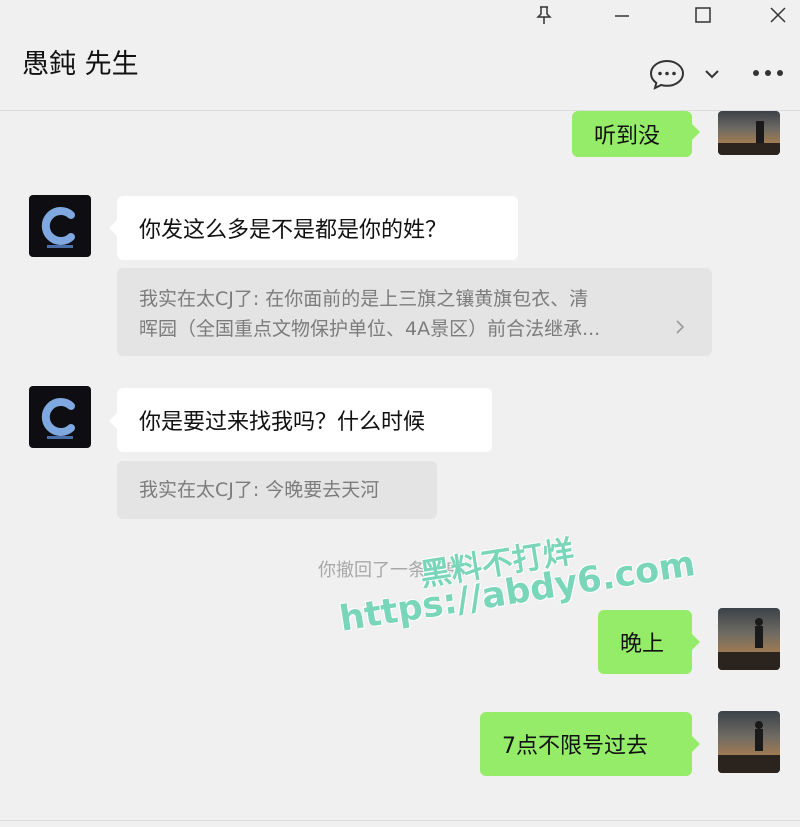 The height and width of the screenshot is (827, 800). I want to click on message-bubble-outgoing: 7点不限号过去, so click(586, 744).